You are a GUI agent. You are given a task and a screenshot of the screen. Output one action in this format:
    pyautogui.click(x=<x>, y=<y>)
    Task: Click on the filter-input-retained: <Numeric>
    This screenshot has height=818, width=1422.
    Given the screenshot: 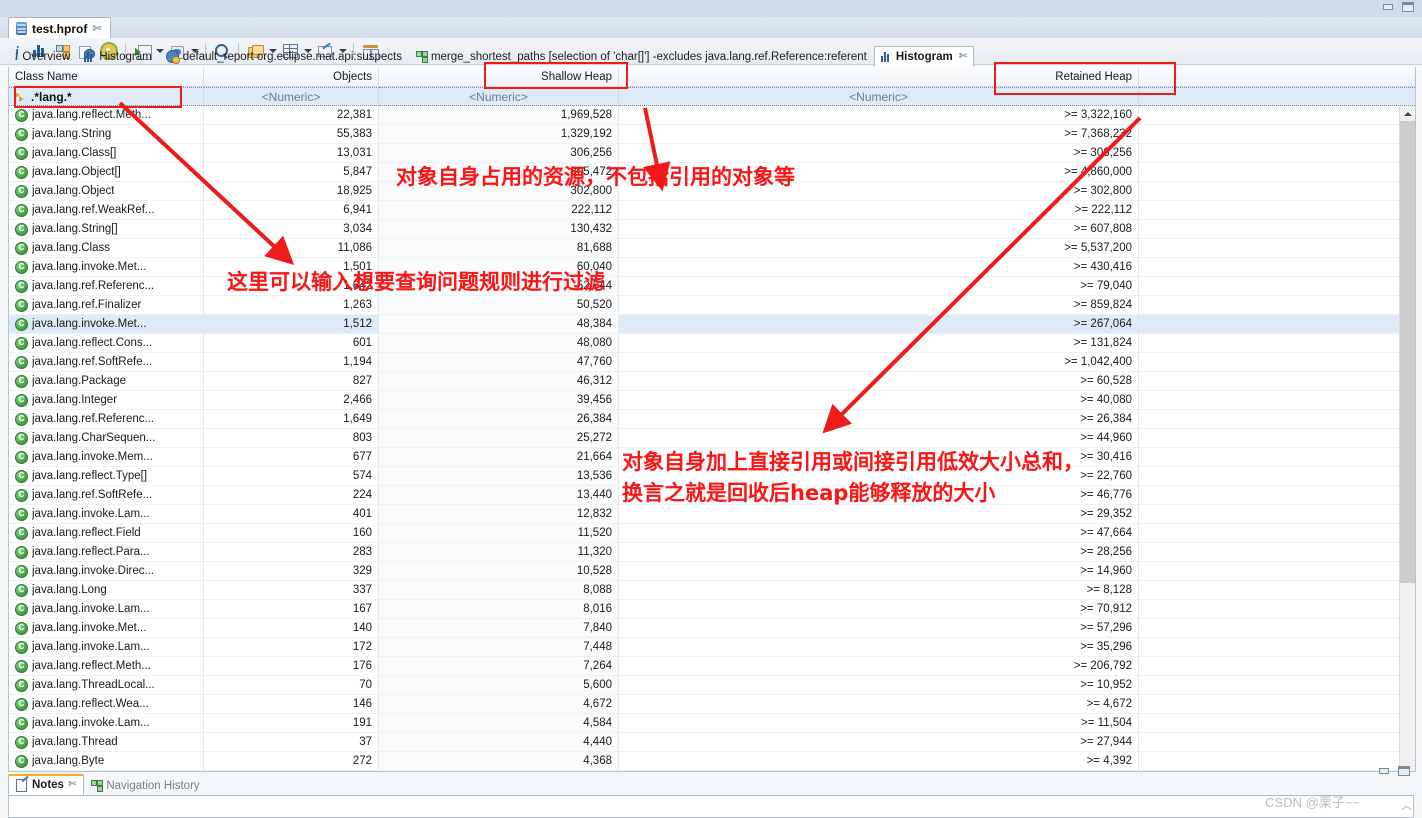 What is the action you would take?
    pyautogui.click(x=879, y=96)
    